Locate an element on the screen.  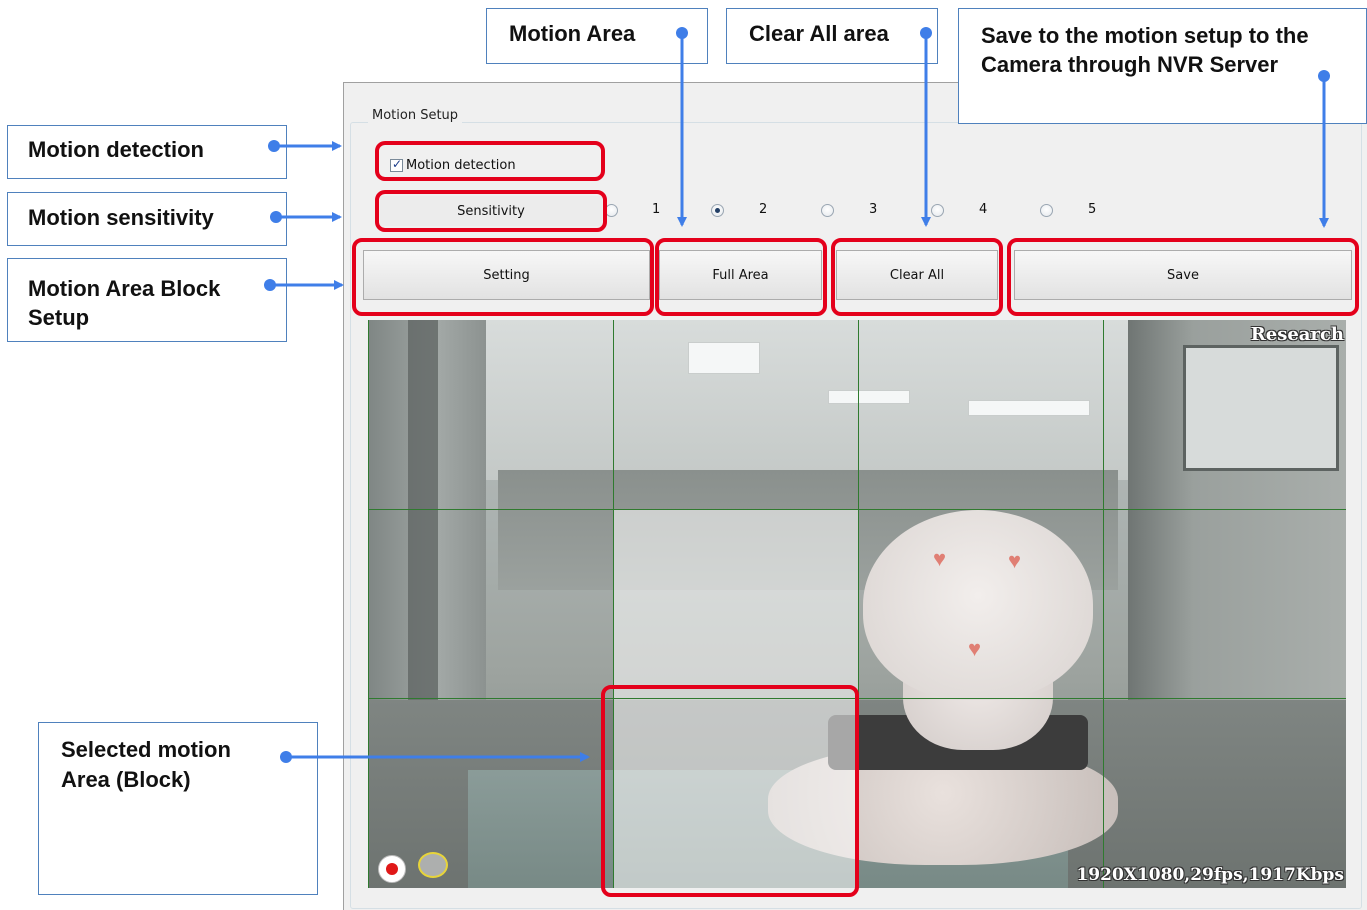
callout-clear-all-area-text: Clear All area is located at coordinates (819, 33).